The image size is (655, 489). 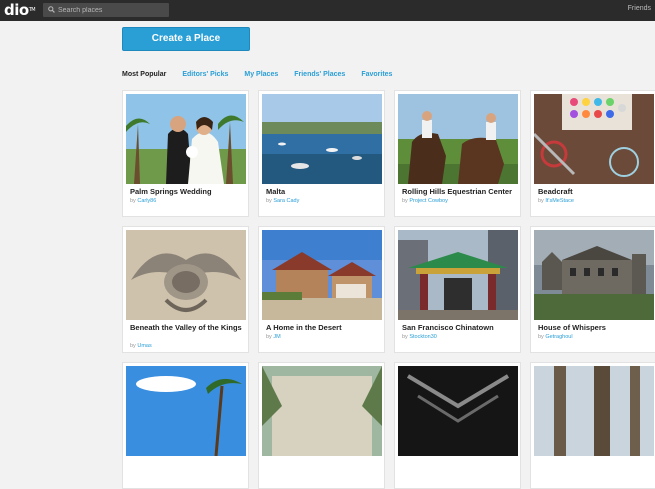 I want to click on place-title: A Home in the Desert, so click(x=323, y=327).